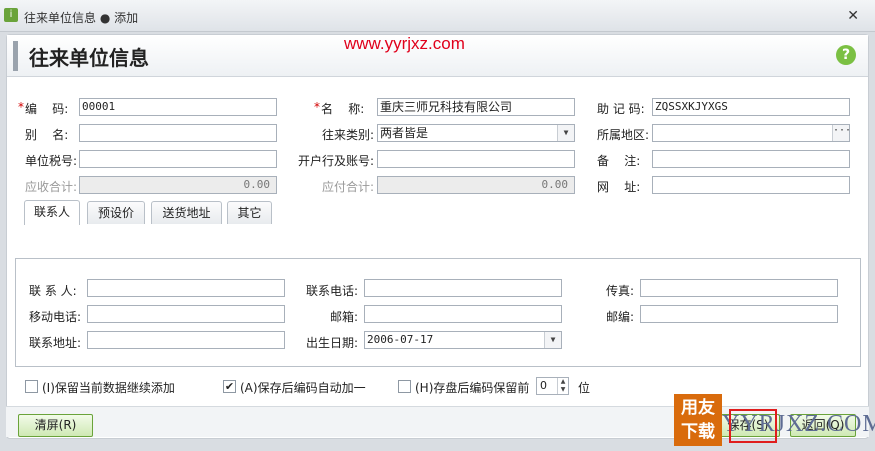  Describe the element at coordinates (186, 212) in the screenshot. I see `tab-delivery-address: 送货地址` at that location.